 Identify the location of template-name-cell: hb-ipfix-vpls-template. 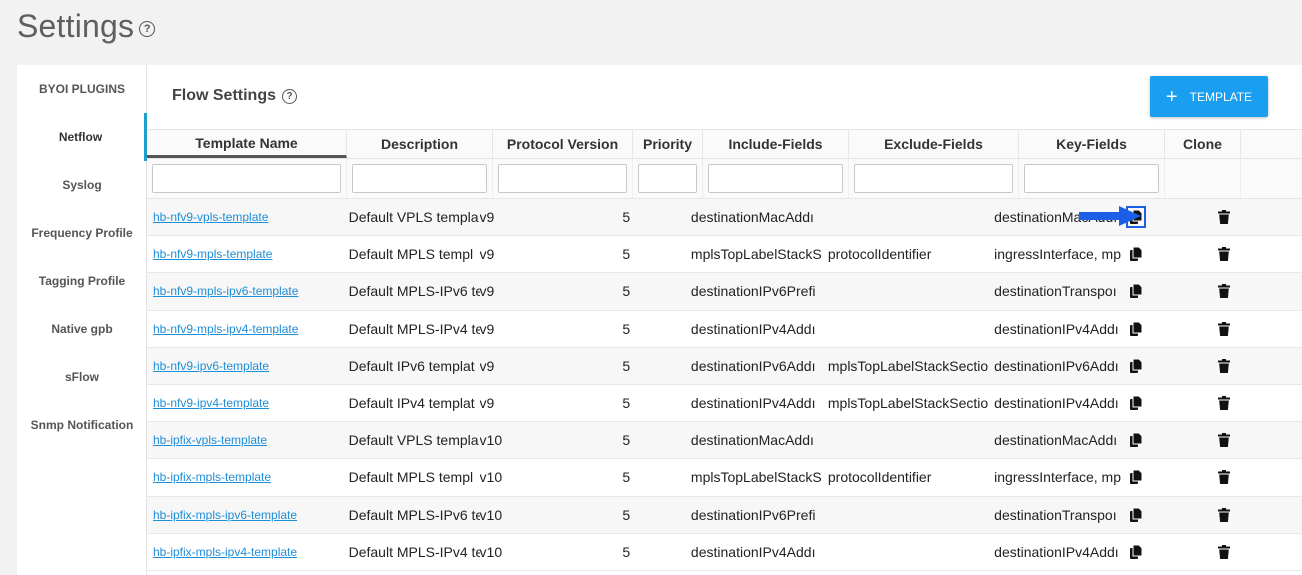
(245, 440).